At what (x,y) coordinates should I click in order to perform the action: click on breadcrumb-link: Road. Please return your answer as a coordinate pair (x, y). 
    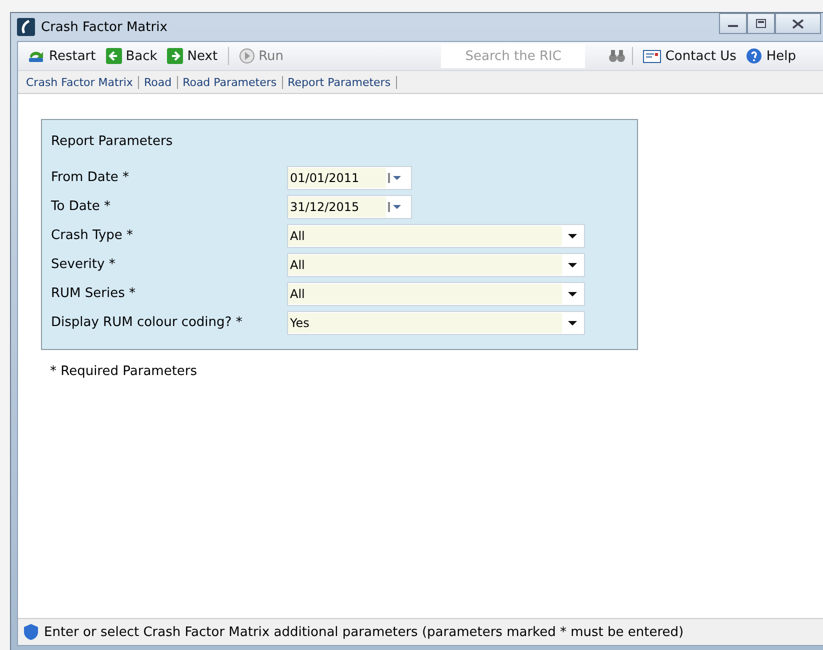
    Looking at the image, I should click on (158, 82).